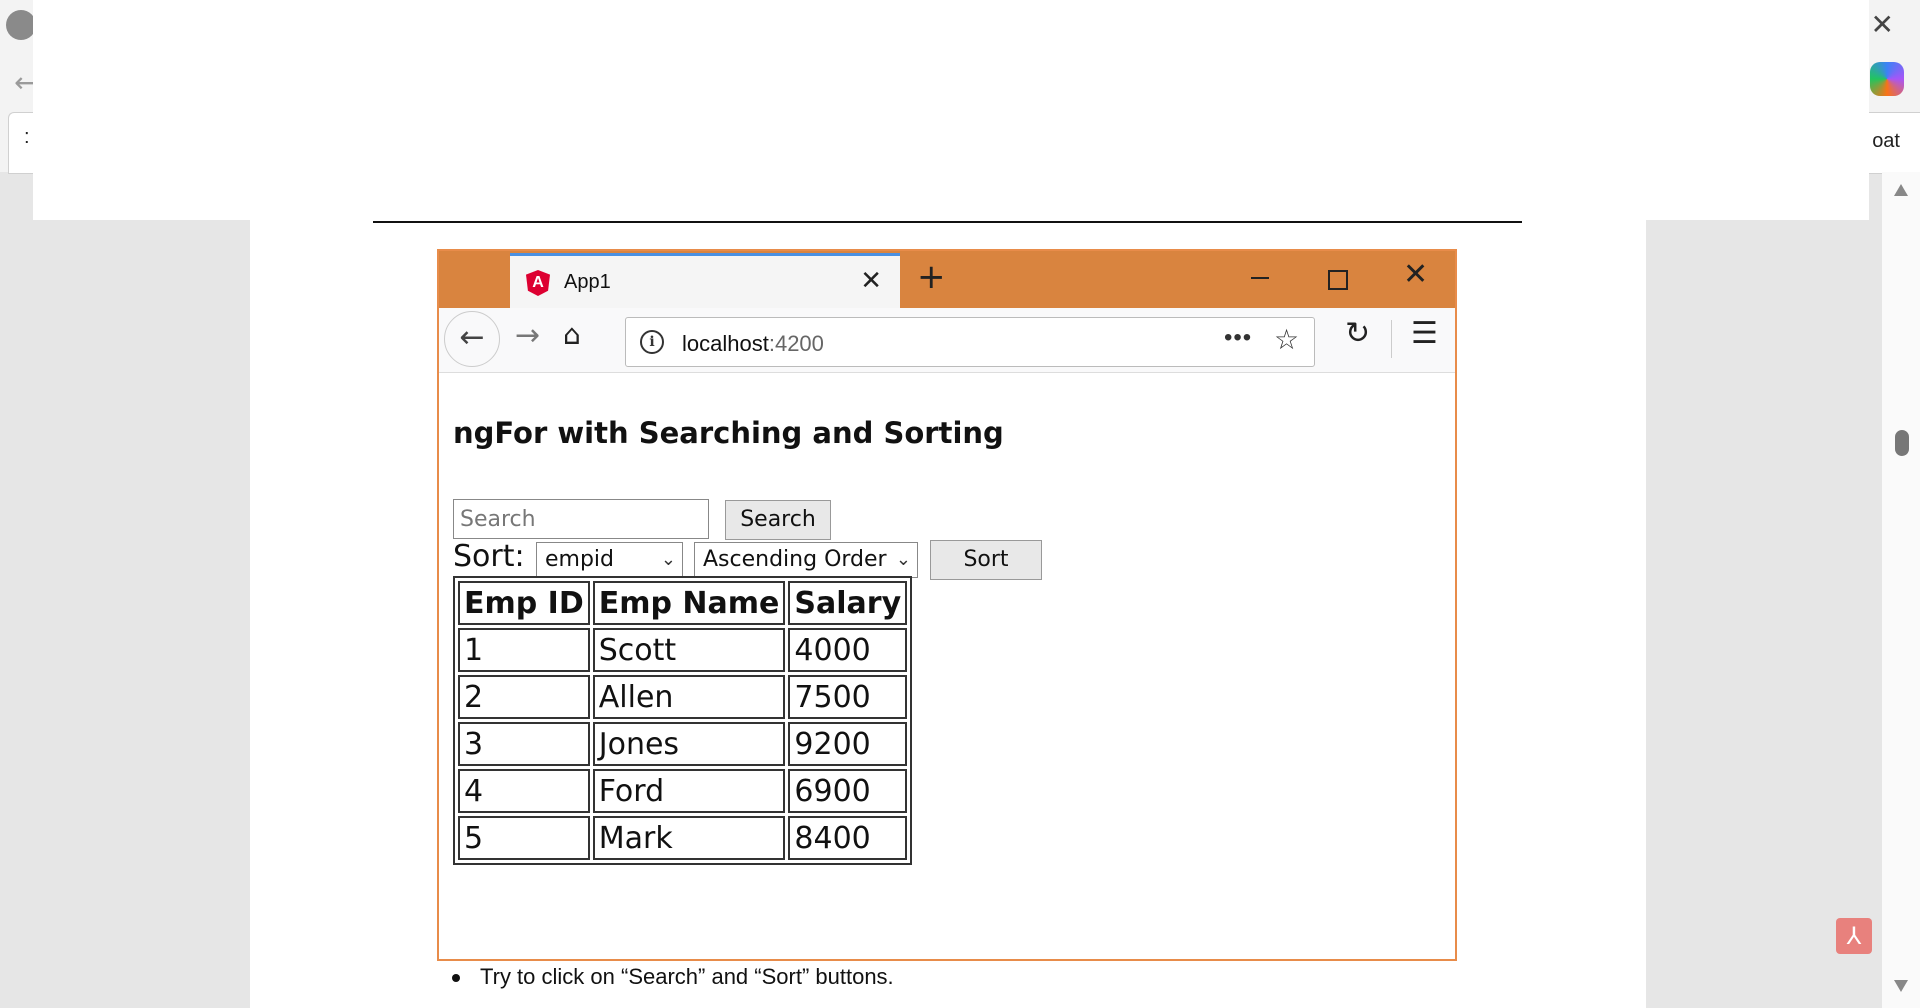 The height and width of the screenshot is (1008, 1920). I want to click on home-icon: ⌂, so click(572, 334).